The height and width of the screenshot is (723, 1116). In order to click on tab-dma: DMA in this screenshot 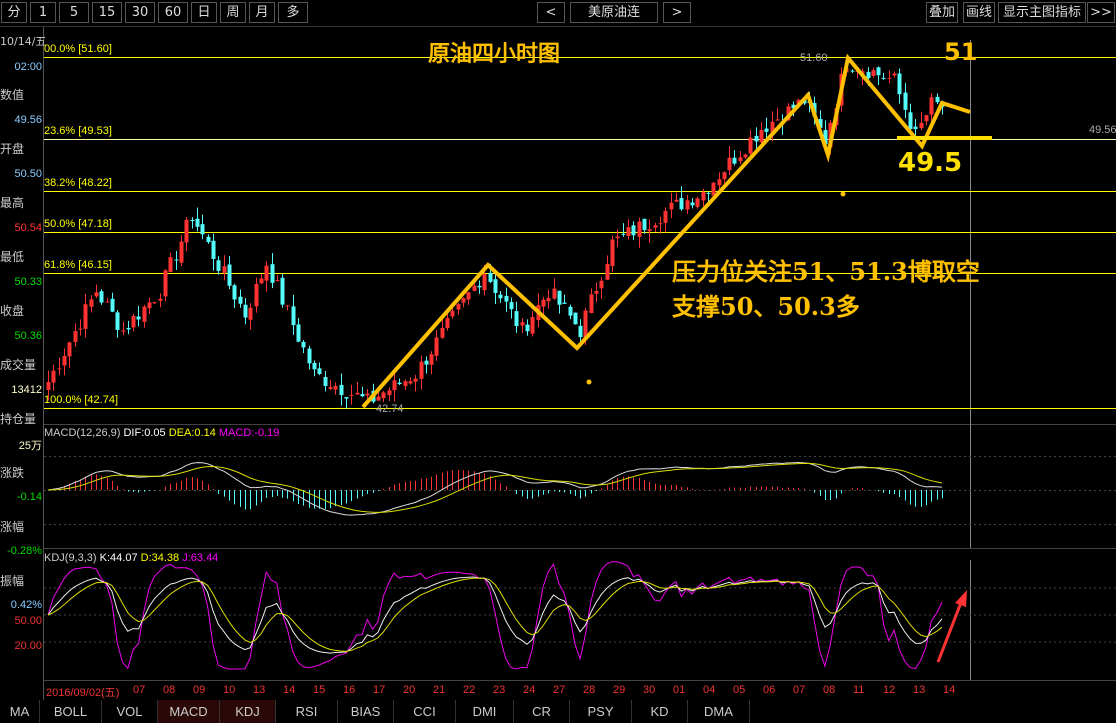, I will do `click(719, 711)`.